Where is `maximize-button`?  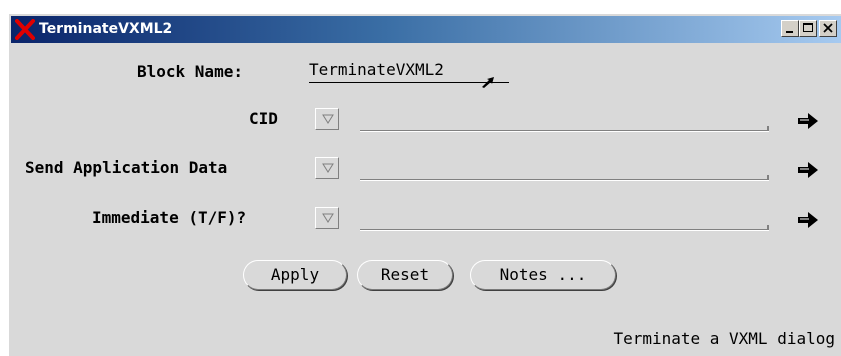
maximize-button is located at coordinates (808, 28).